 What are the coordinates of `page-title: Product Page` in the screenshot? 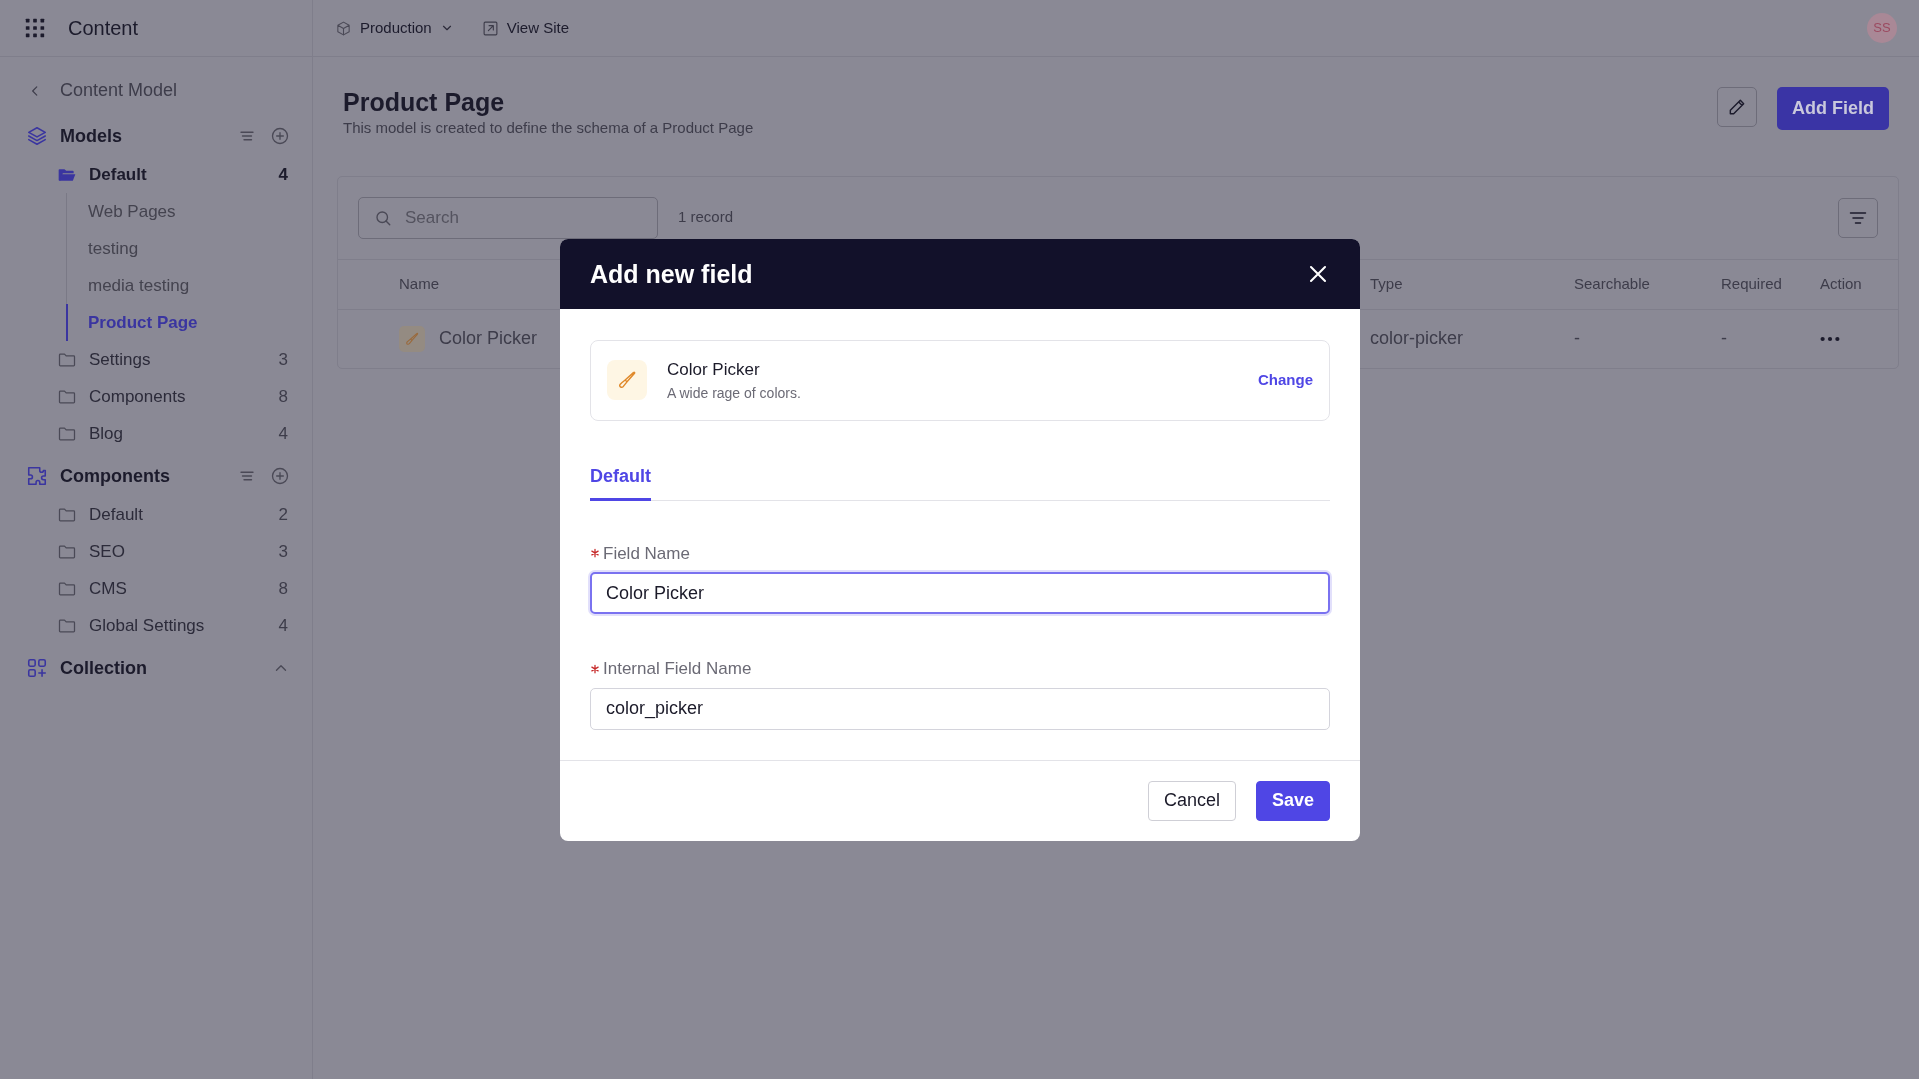 It's located at (424, 102).